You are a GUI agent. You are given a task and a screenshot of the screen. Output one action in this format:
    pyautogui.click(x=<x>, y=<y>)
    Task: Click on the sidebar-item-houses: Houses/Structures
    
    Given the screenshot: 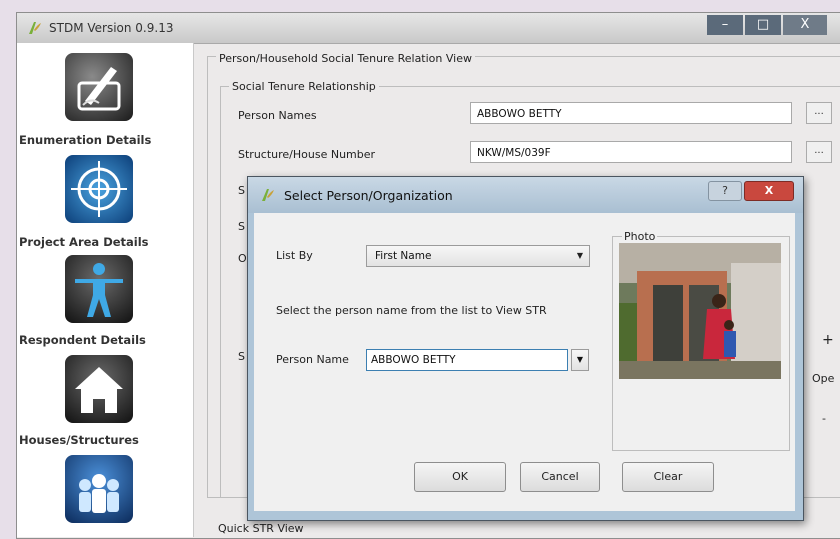 What is the action you would take?
    pyautogui.click(x=107, y=403)
    